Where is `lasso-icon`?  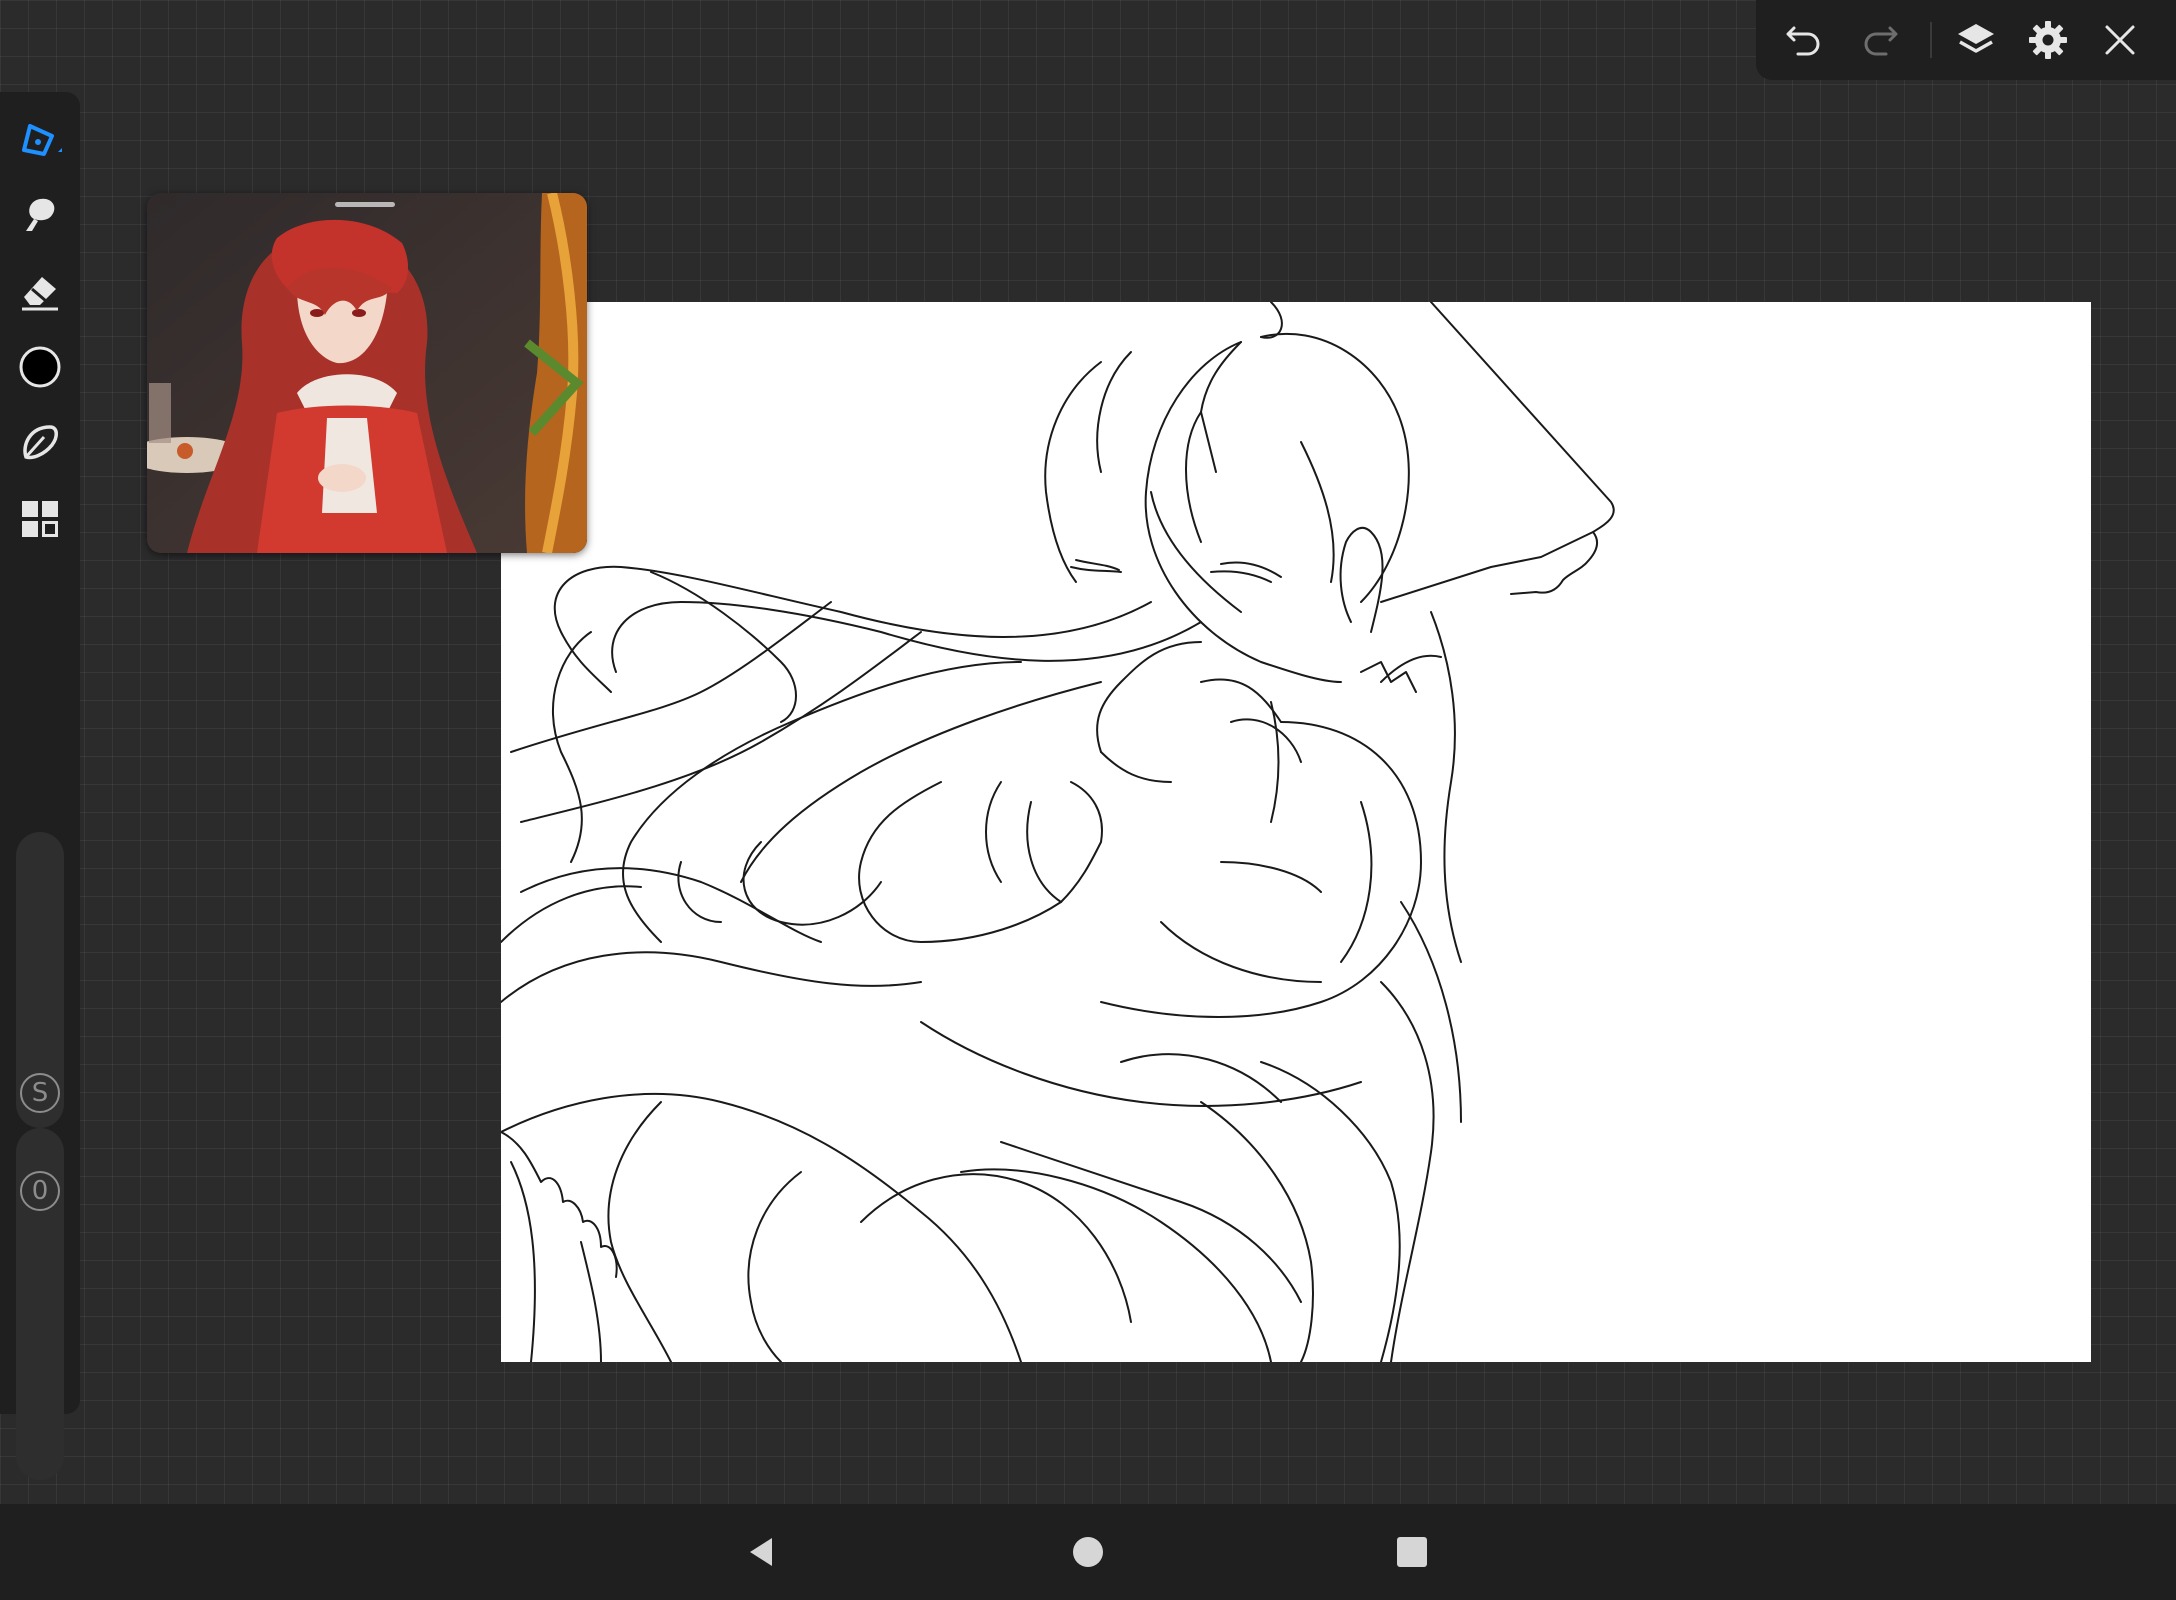
lasso-icon is located at coordinates (40, 442).